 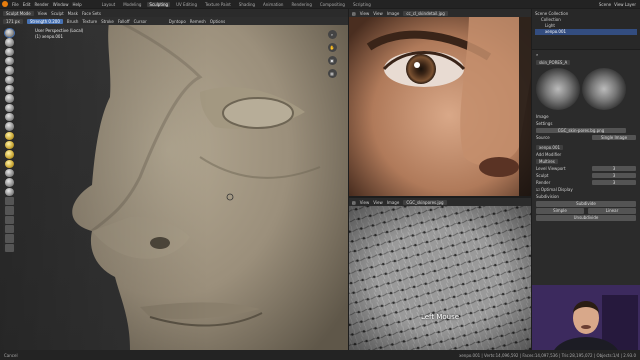 I want to click on tab-texture-paint: Texture Paint, so click(x=218, y=4).